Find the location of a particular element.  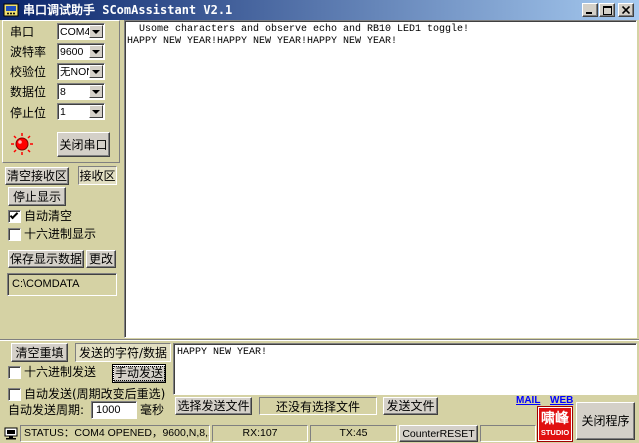

select-file-button: 选择发送文件 is located at coordinates (213, 406).